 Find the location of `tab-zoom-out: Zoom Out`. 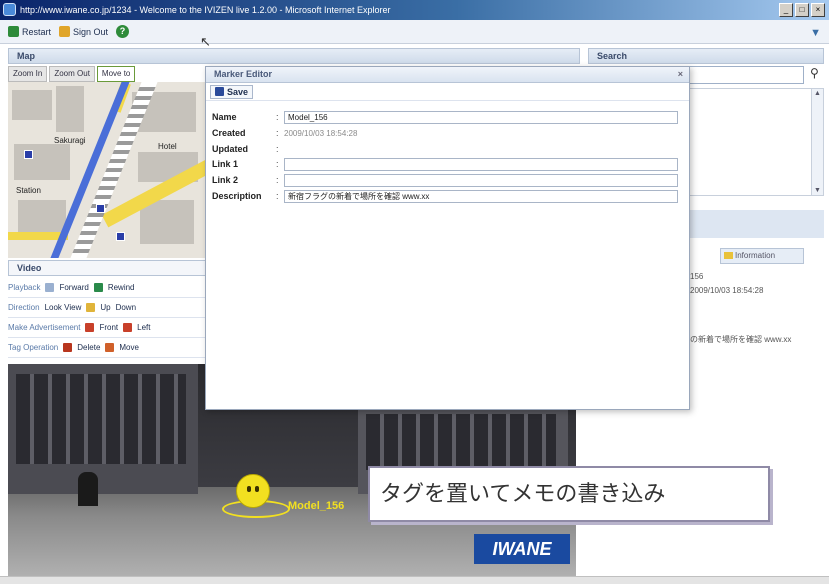

tab-zoom-out: Zoom Out is located at coordinates (72, 74).